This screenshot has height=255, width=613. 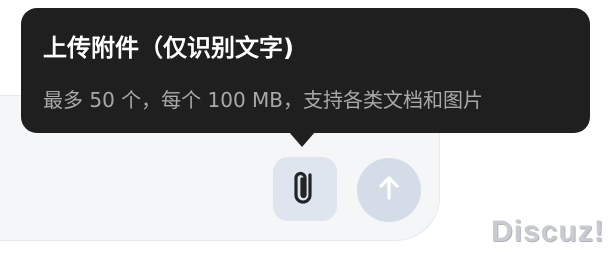 I want to click on arrow-up-icon, so click(x=389, y=190).